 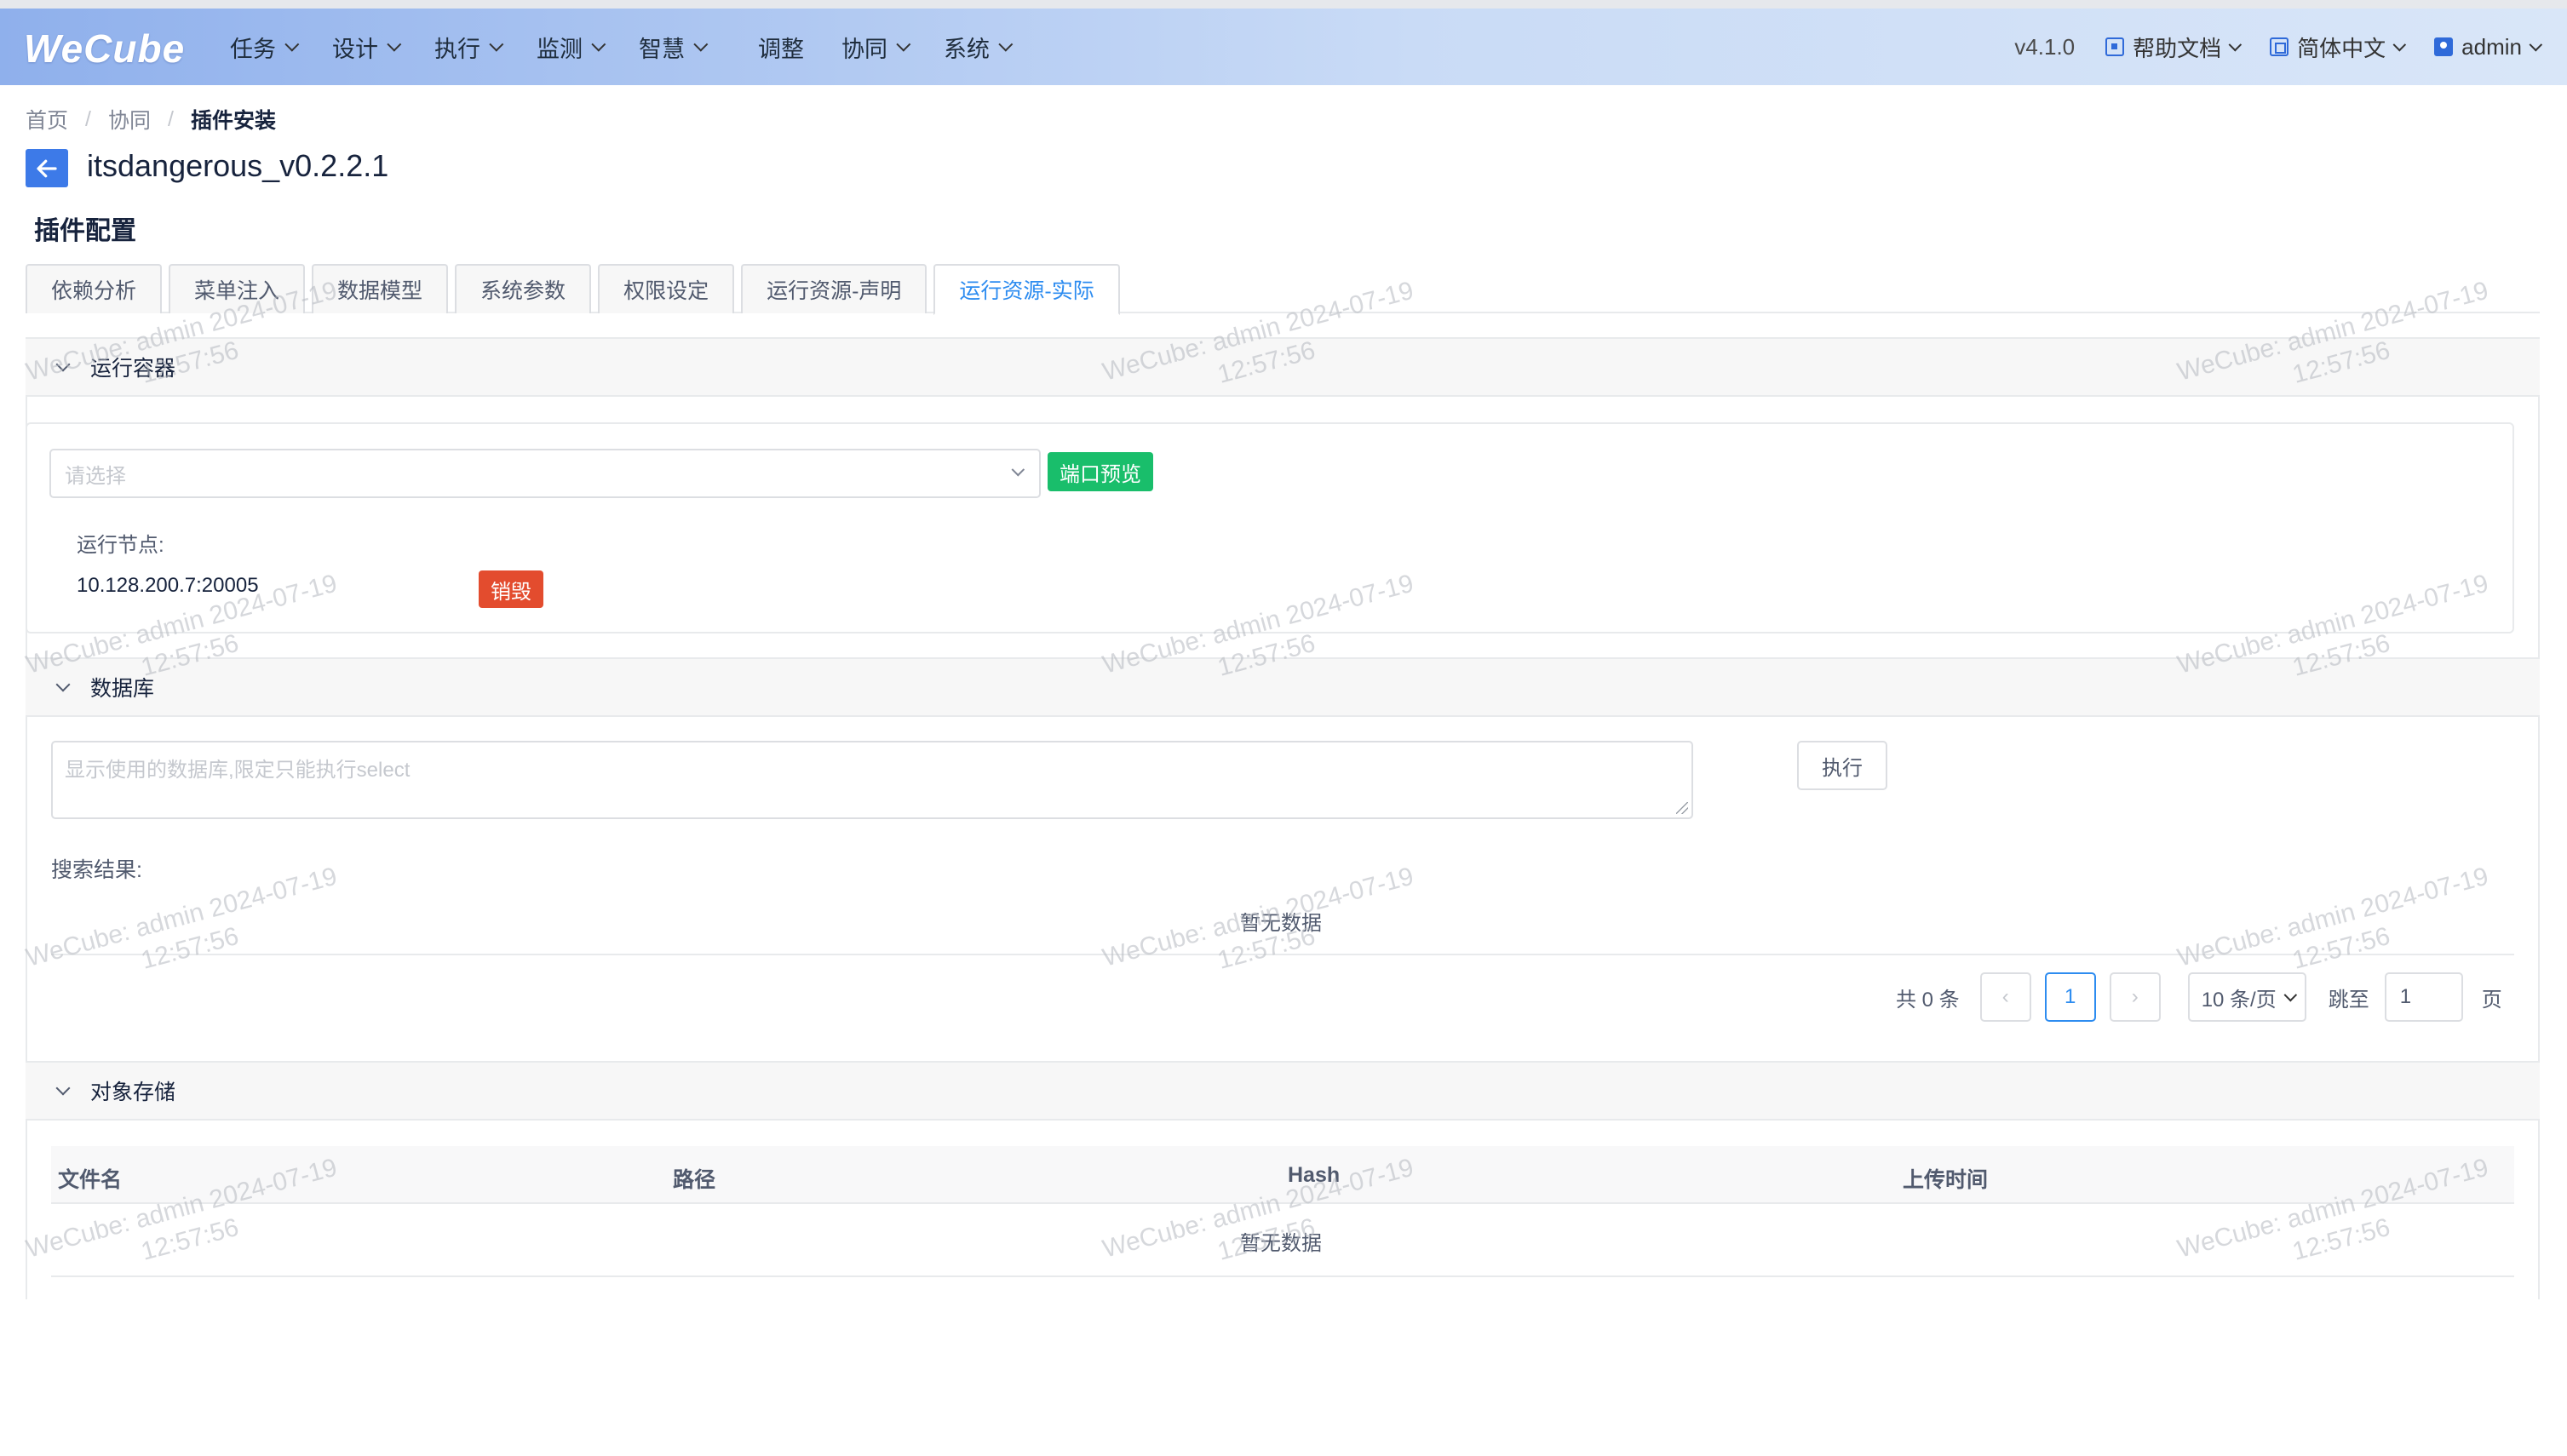 What do you see at coordinates (2348, 1000) in the screenshot?
I see `jump-label: 跳至` at bounding box center [2348, 1000].